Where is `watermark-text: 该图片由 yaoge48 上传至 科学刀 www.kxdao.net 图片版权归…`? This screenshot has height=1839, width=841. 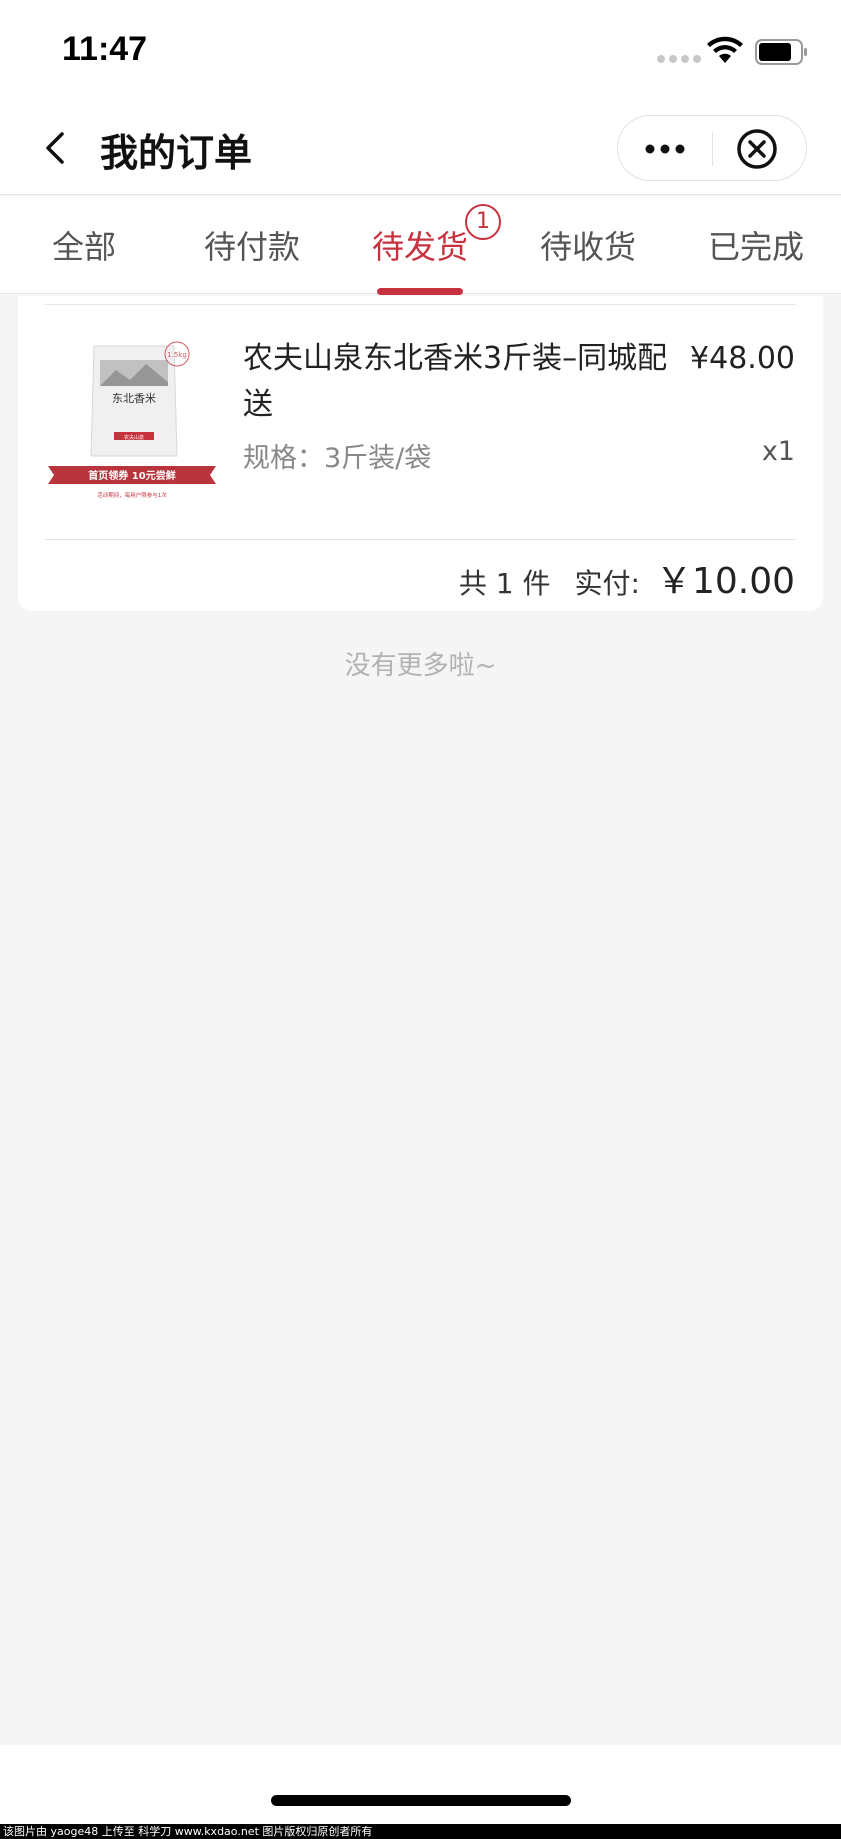
watermark-text: 该图片由 yaoge48 上传至 科学刀 www.kxdao.net 图片版权归… is located at coordinates (420, 1831).